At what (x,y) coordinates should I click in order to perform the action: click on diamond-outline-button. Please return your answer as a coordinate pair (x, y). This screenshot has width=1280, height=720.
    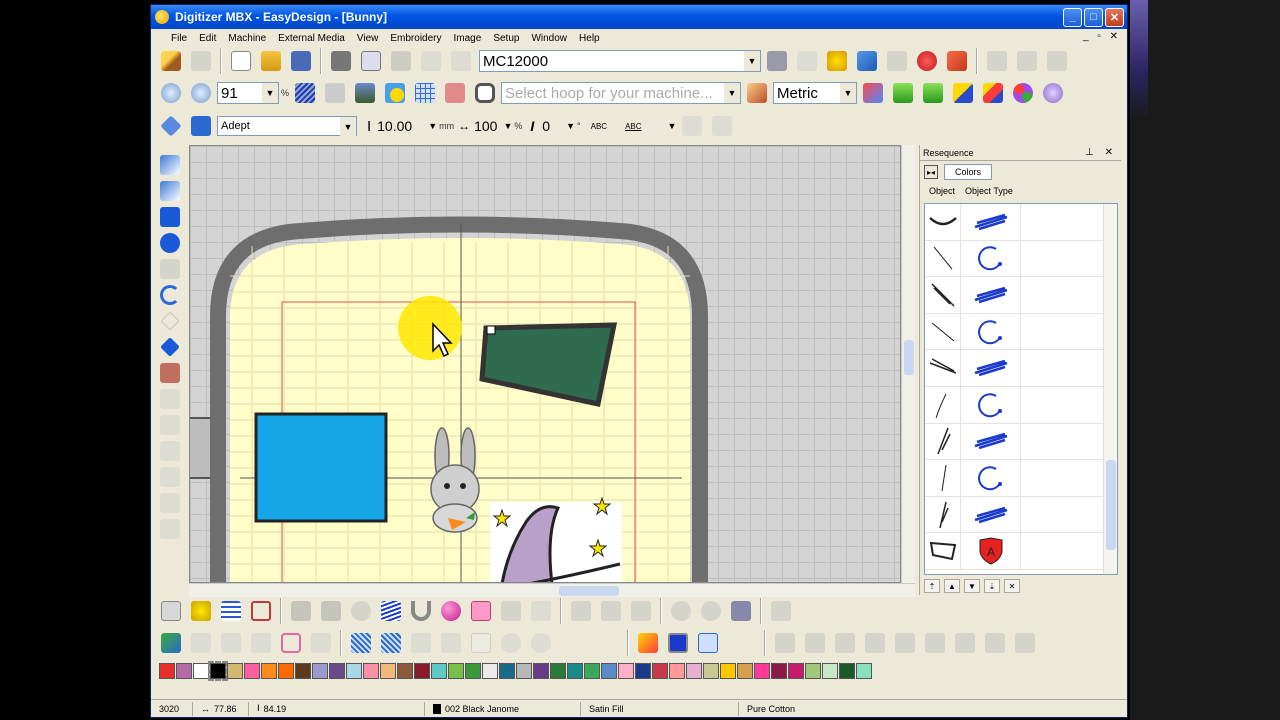
    Looking at the image, I should click on (170, 321).